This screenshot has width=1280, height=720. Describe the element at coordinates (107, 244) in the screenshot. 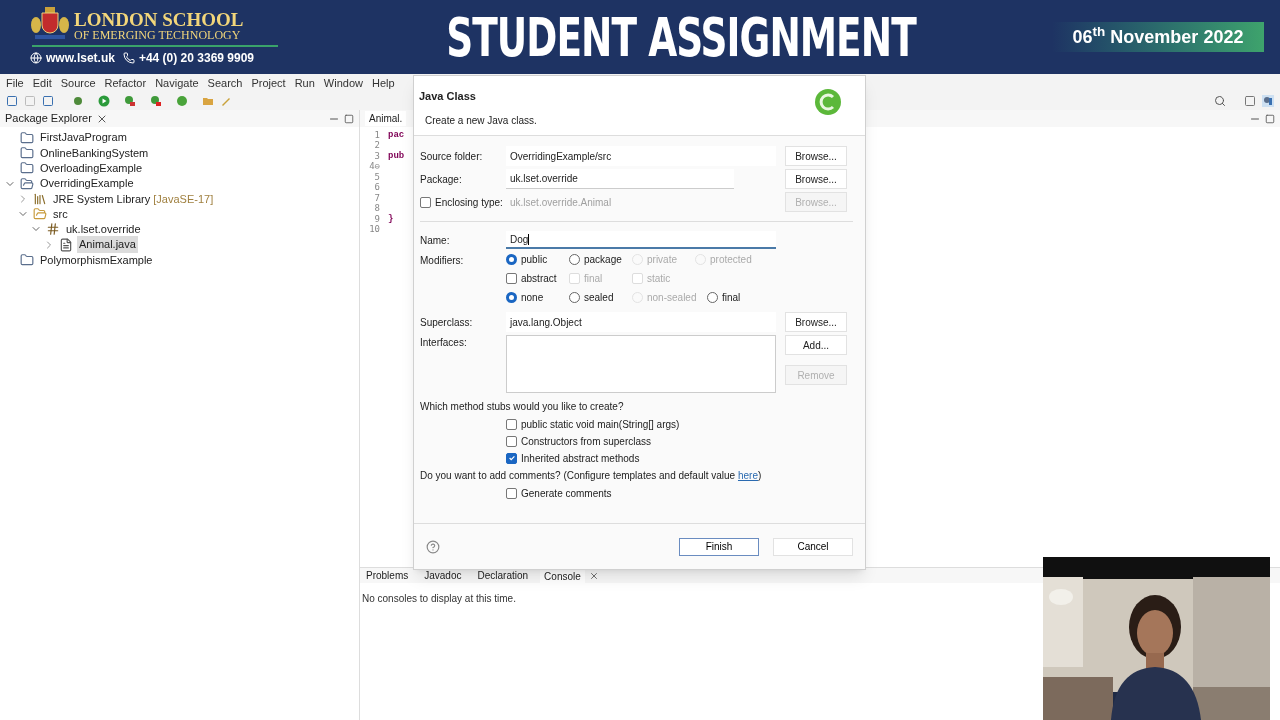

I see `tree-item: Animal.java` at that location.